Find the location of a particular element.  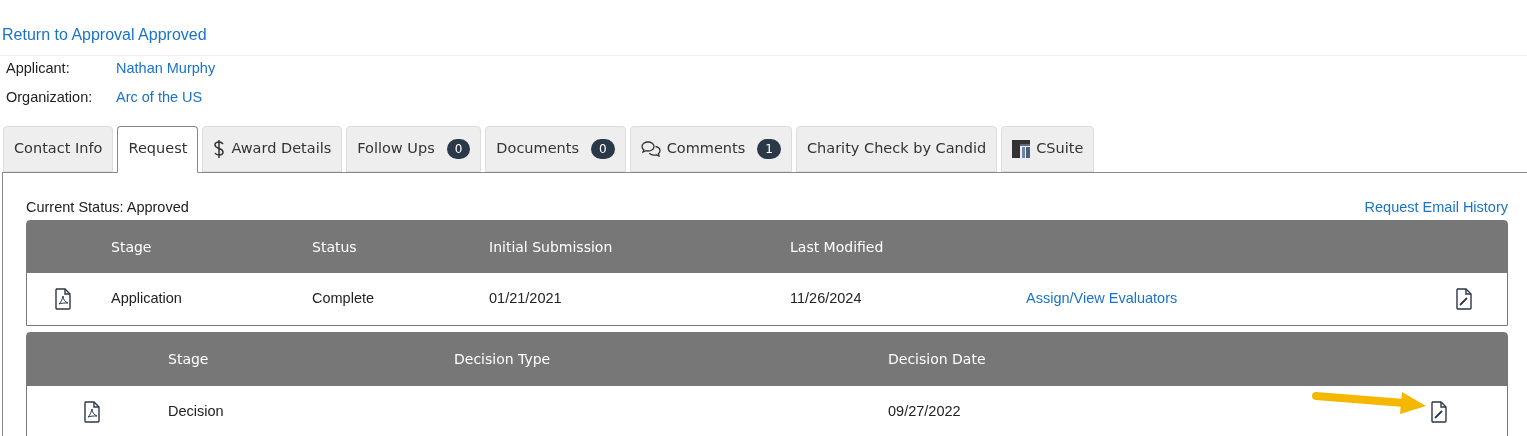

tab: Follow Ups 0 is located at coordinates (414, 148).